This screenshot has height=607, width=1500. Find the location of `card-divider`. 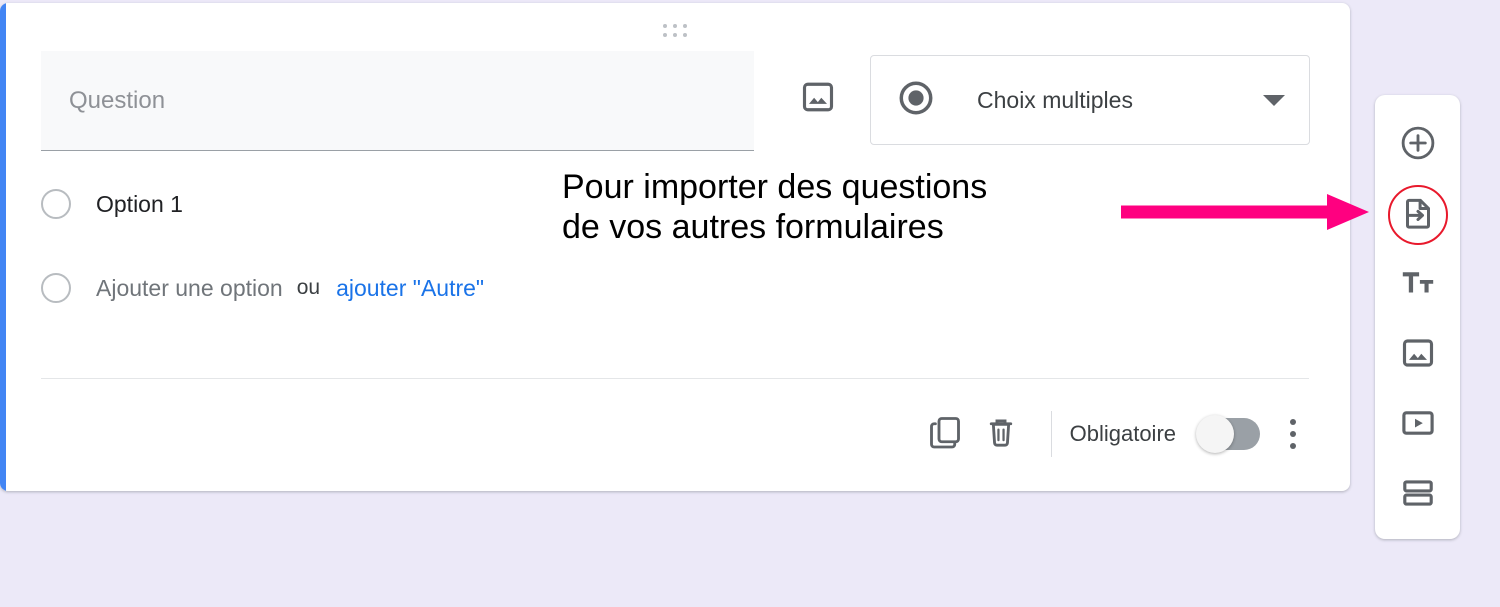

card-divider is located at coordinates (675, 378).